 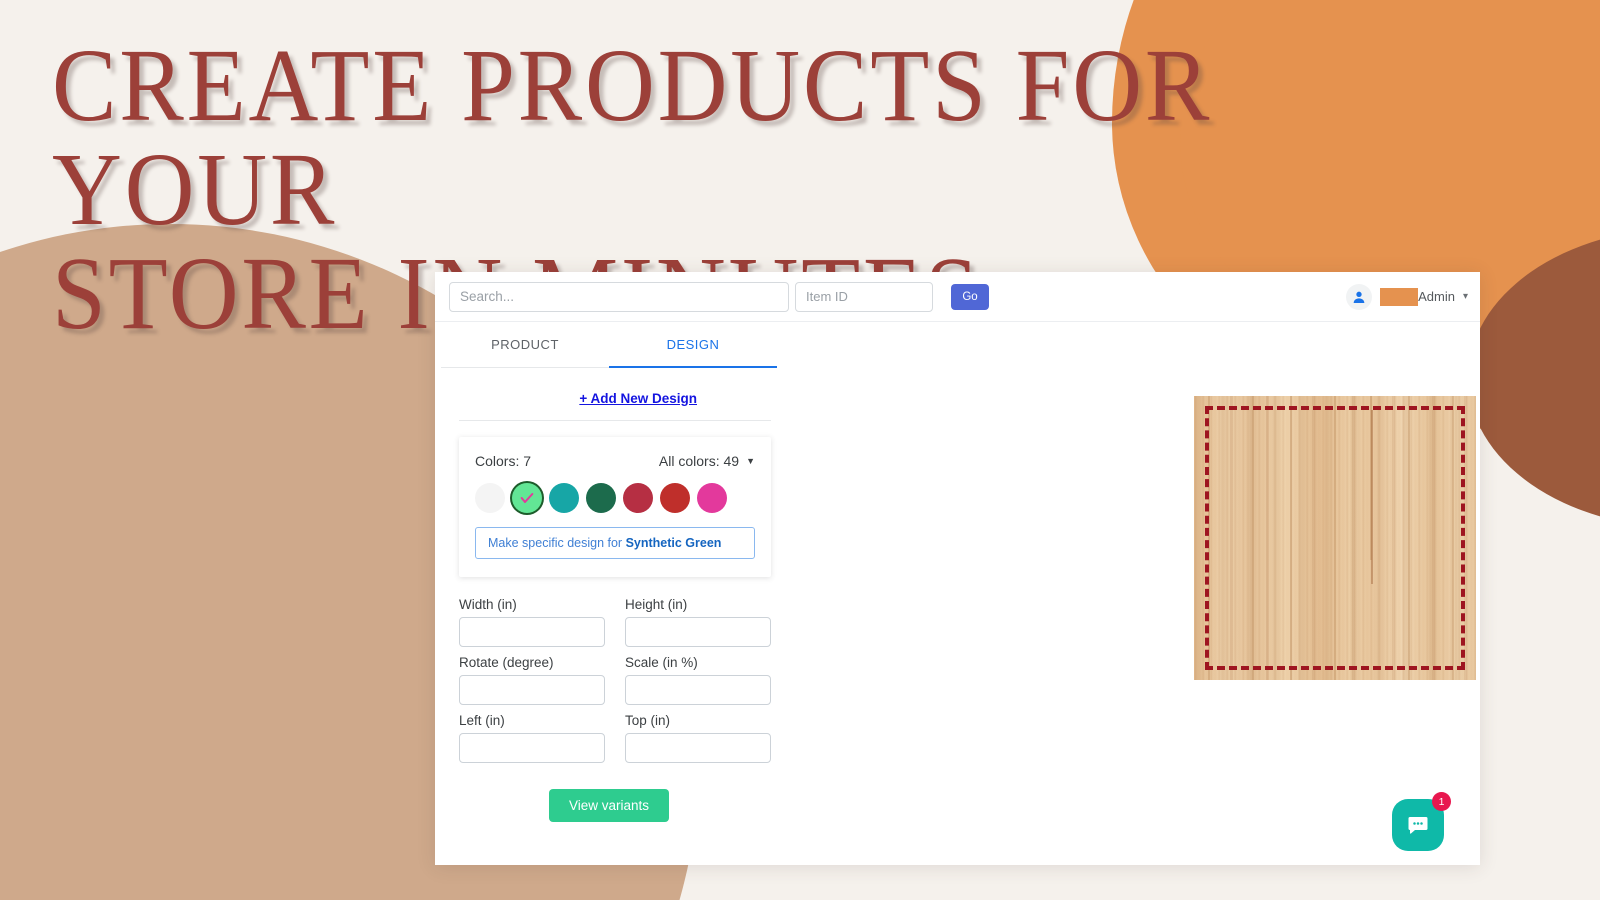 What do you see at coordinates (506, 662) in the screenshot?
I see `rotate-label: Rotate (degree)` at bounding box center [506, 662].